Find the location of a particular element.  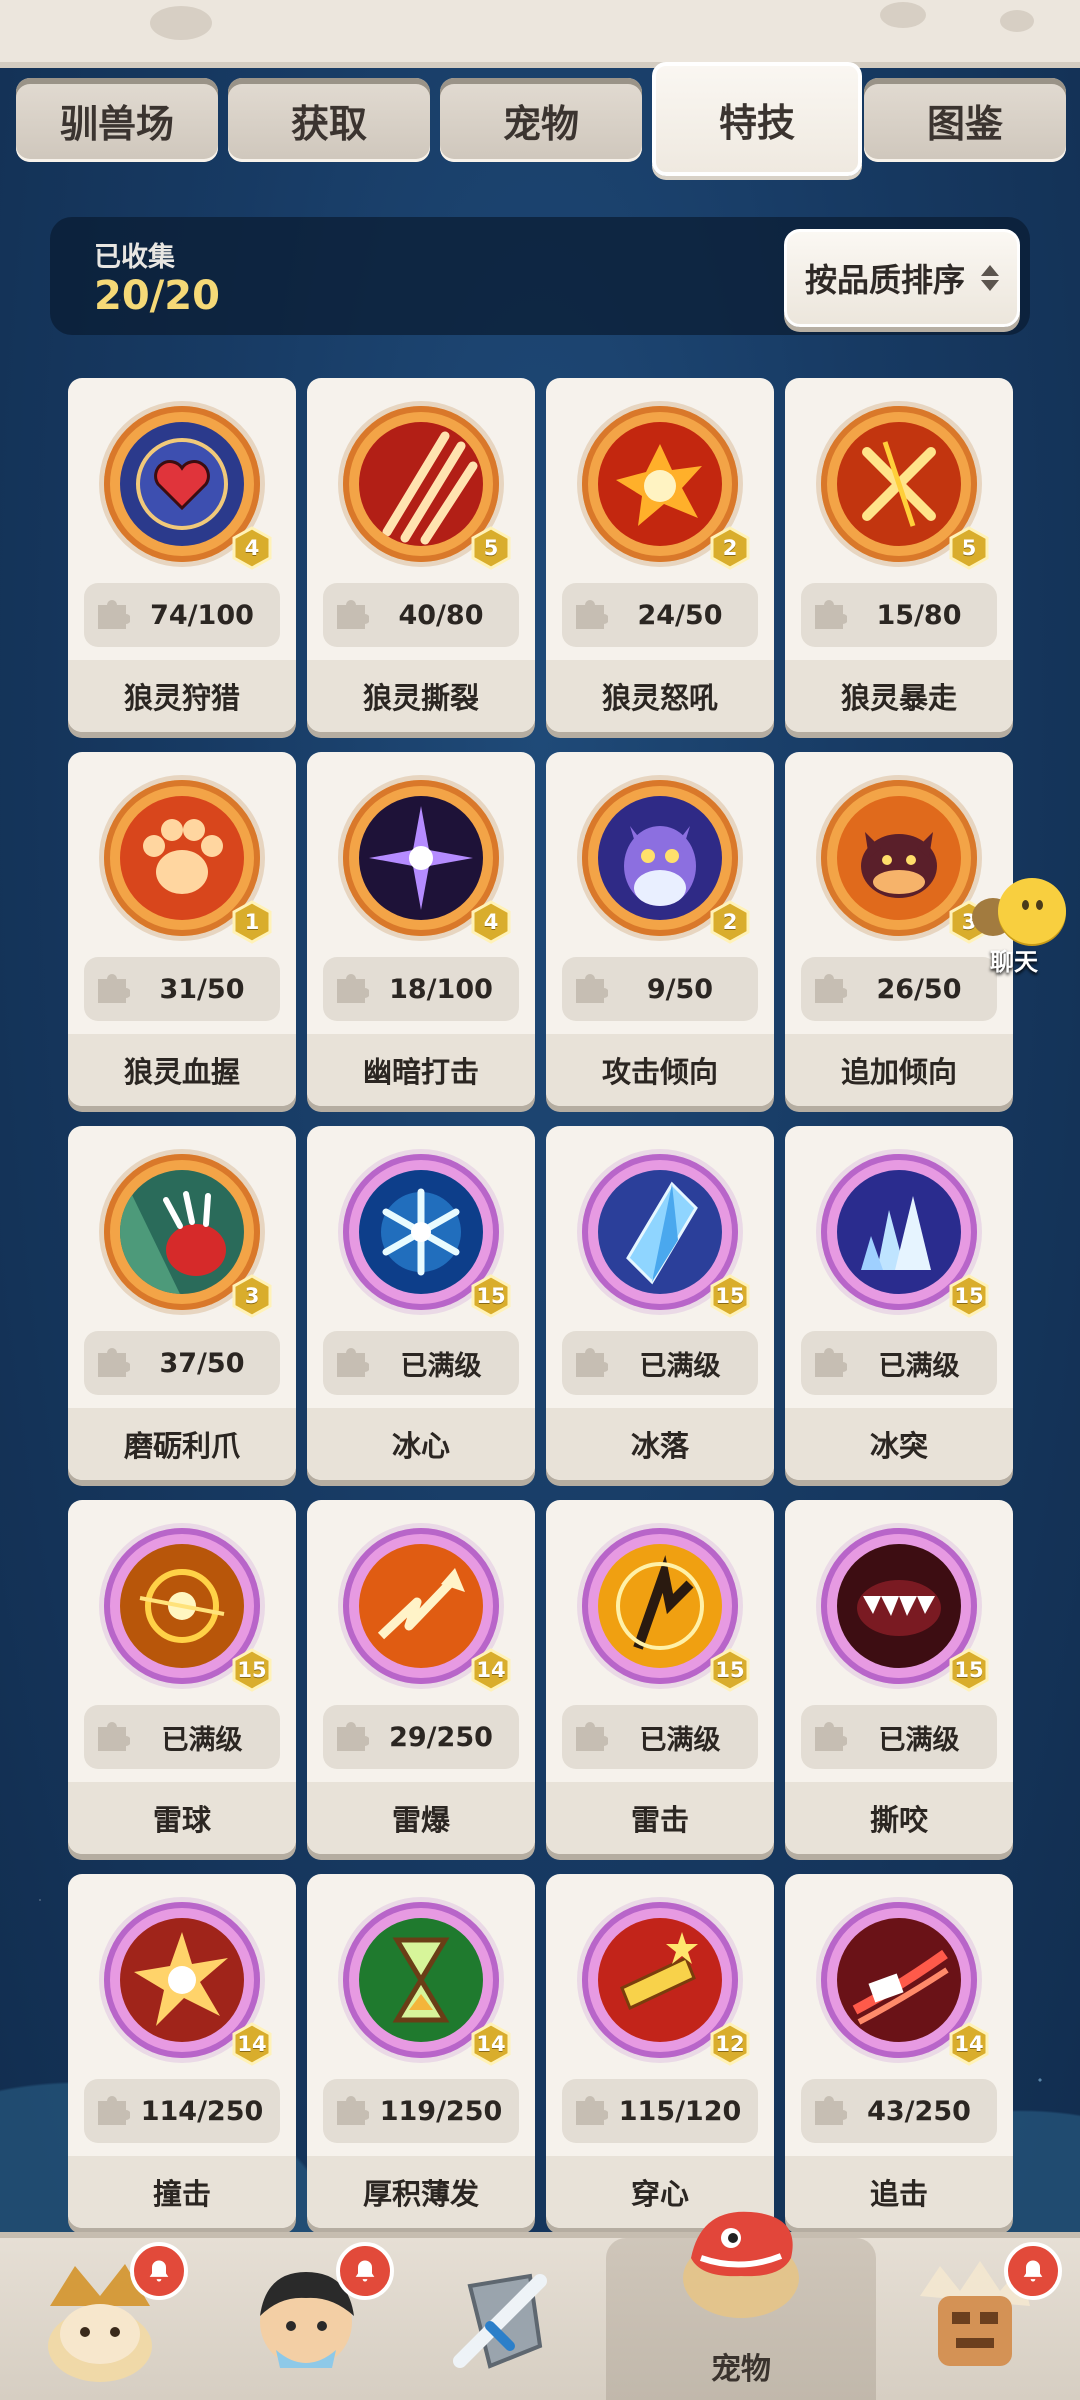

skill-icon-frame: 12 is located at coordinates (666, 1984).